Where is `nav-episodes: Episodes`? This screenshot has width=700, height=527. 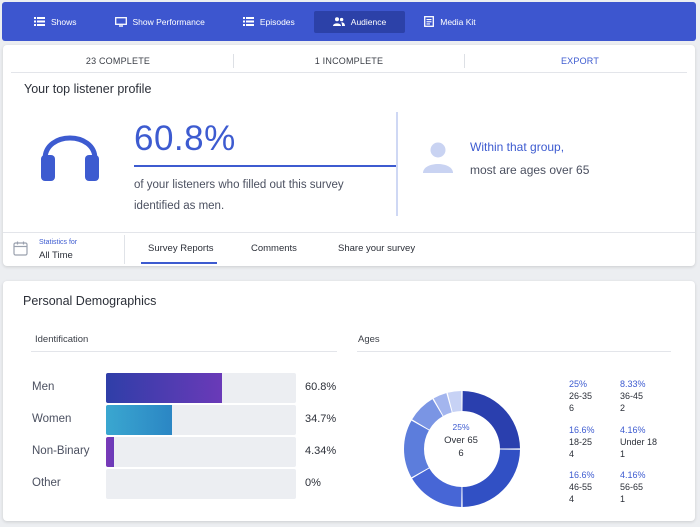 nav-episodes: Episodes is located at coordinates (269, 22).